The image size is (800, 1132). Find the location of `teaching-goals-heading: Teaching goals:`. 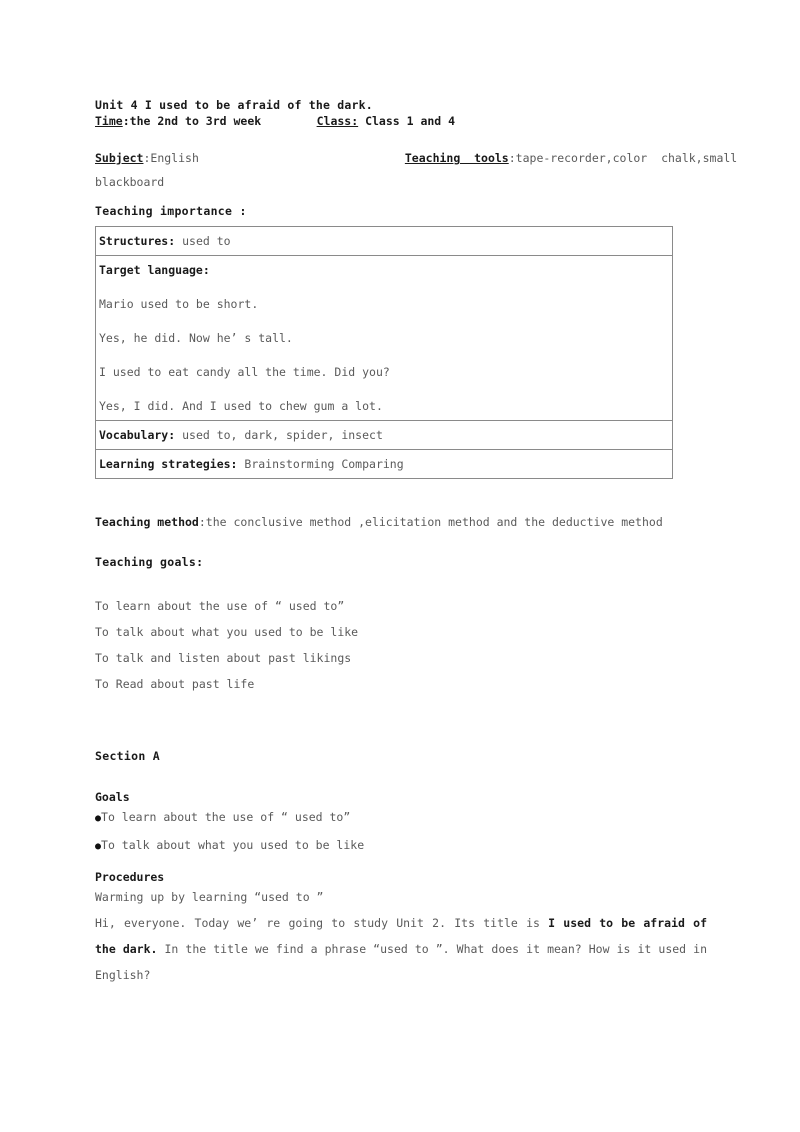

teaching-goals-heading: Teaching goals: is located at coordinates (149, 562).